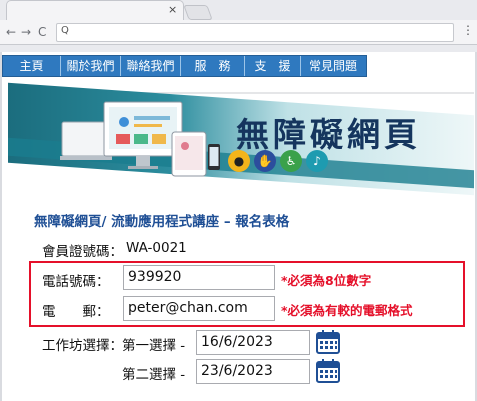 The image size is (477, 401). I want to click on nav-item-services: 服 務, so click(213, 66).